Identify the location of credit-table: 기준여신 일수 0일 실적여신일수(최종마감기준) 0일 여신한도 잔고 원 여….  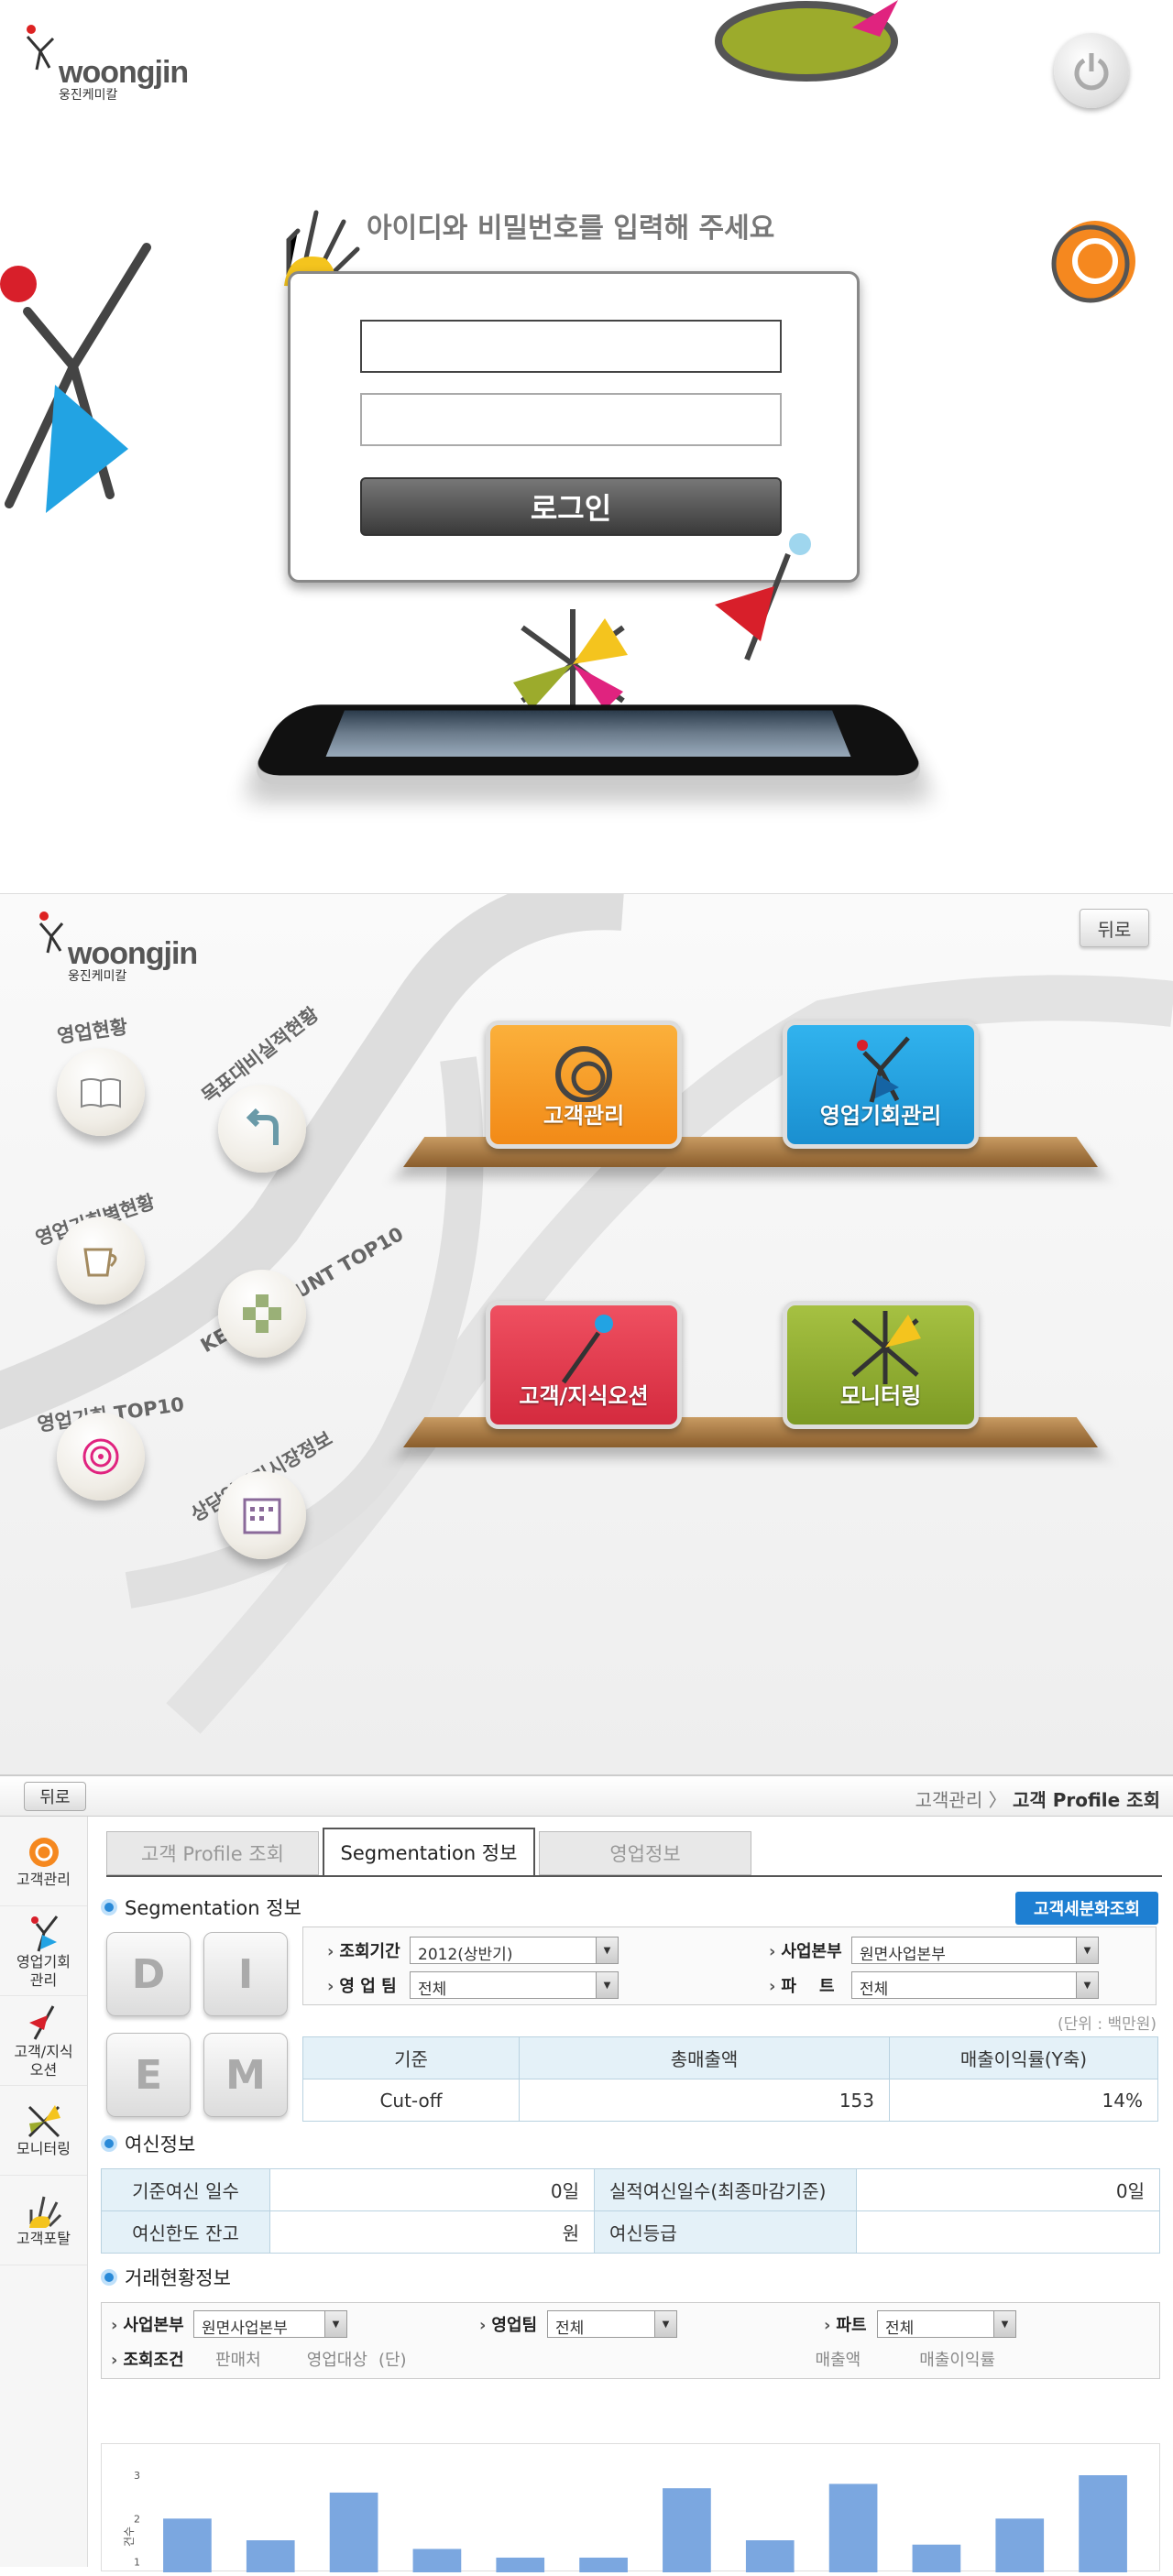
(630, 2211).